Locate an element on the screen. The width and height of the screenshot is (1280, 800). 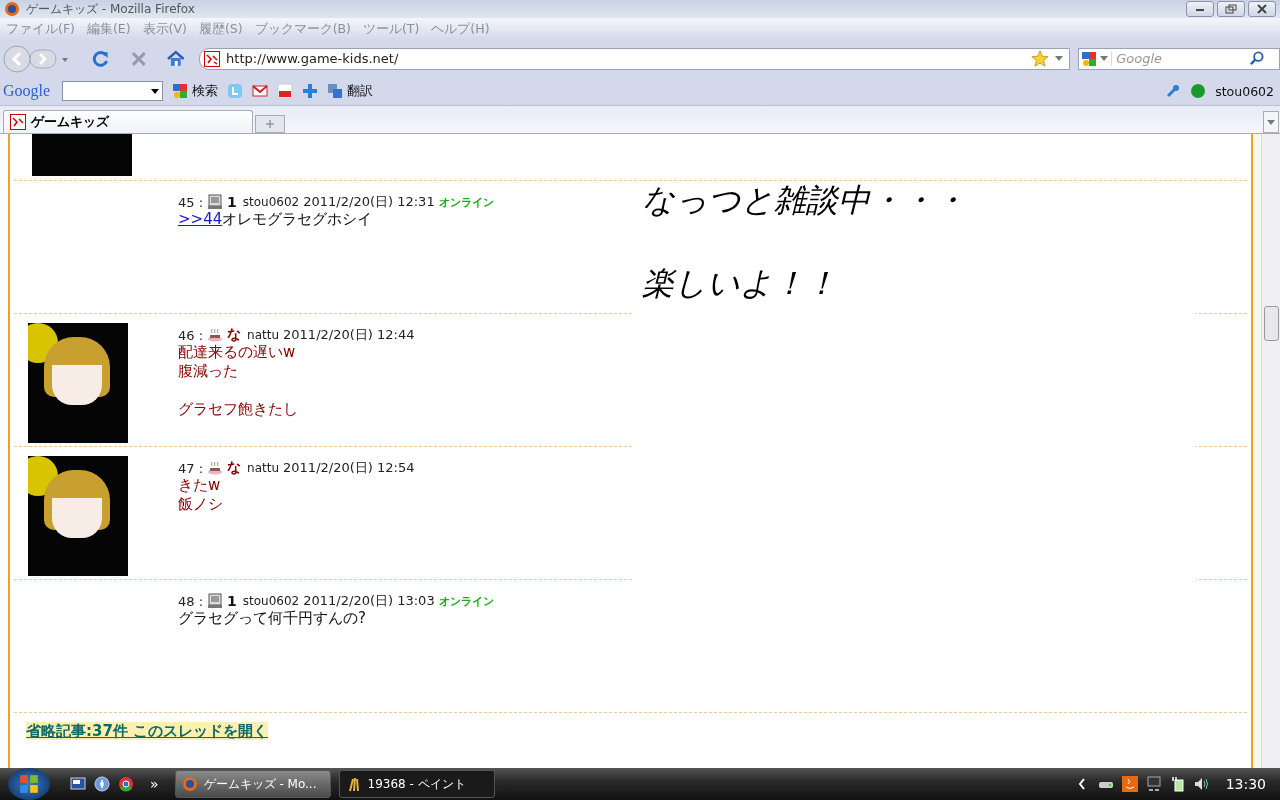
clock: 13:30 is located at coordinates (1245, 784).